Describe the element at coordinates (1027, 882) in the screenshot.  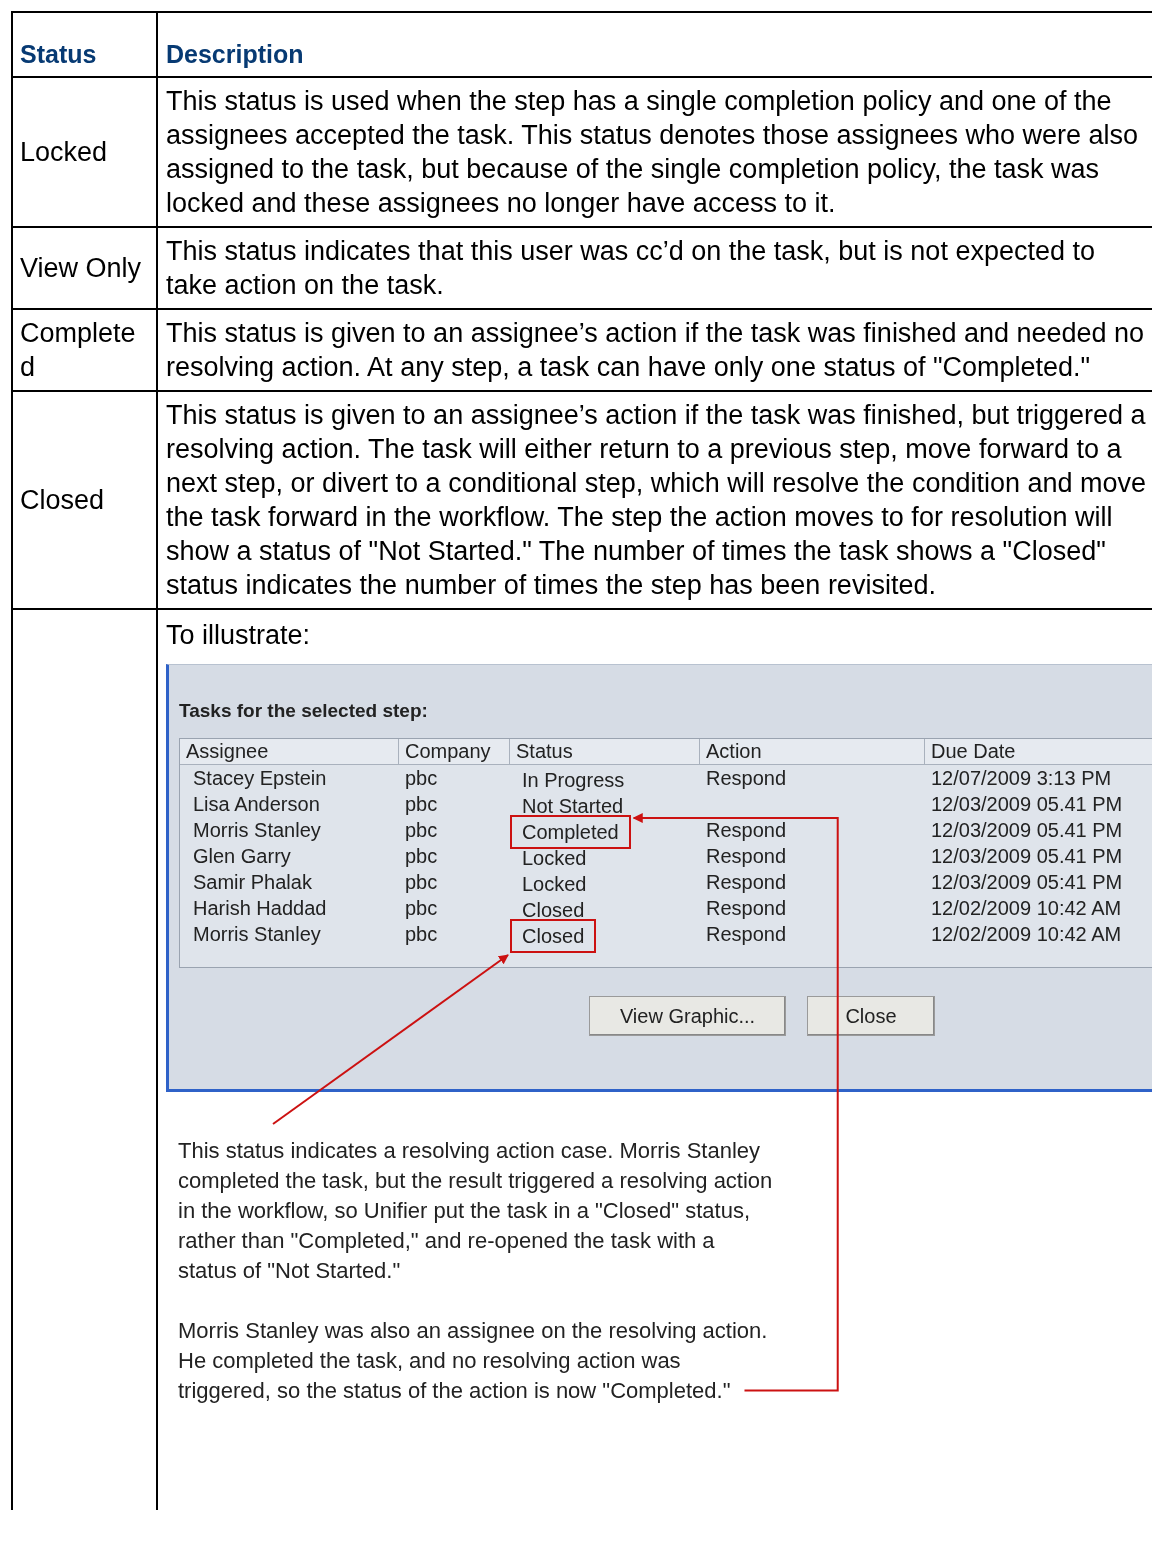
I see `table-cell-text: 12/03/2009 05:41 PM` at that location.